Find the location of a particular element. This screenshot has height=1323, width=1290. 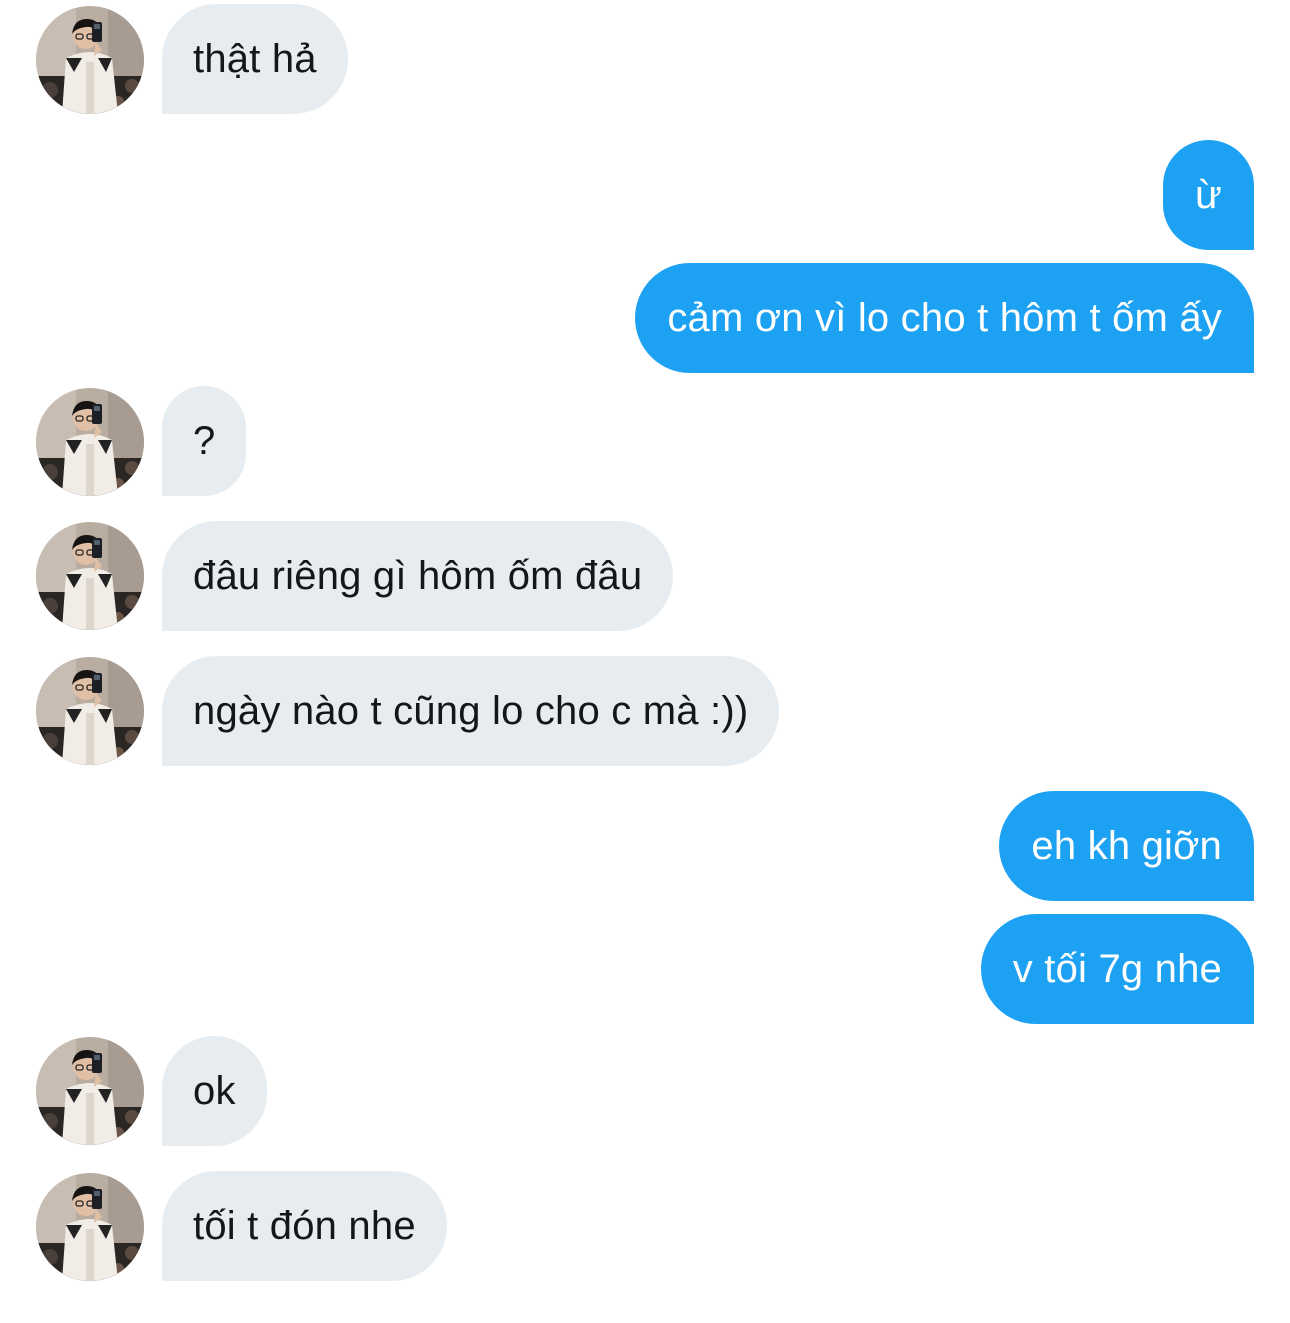

incoming-message-bubble: thật hả is located at coordinates (255, 59).